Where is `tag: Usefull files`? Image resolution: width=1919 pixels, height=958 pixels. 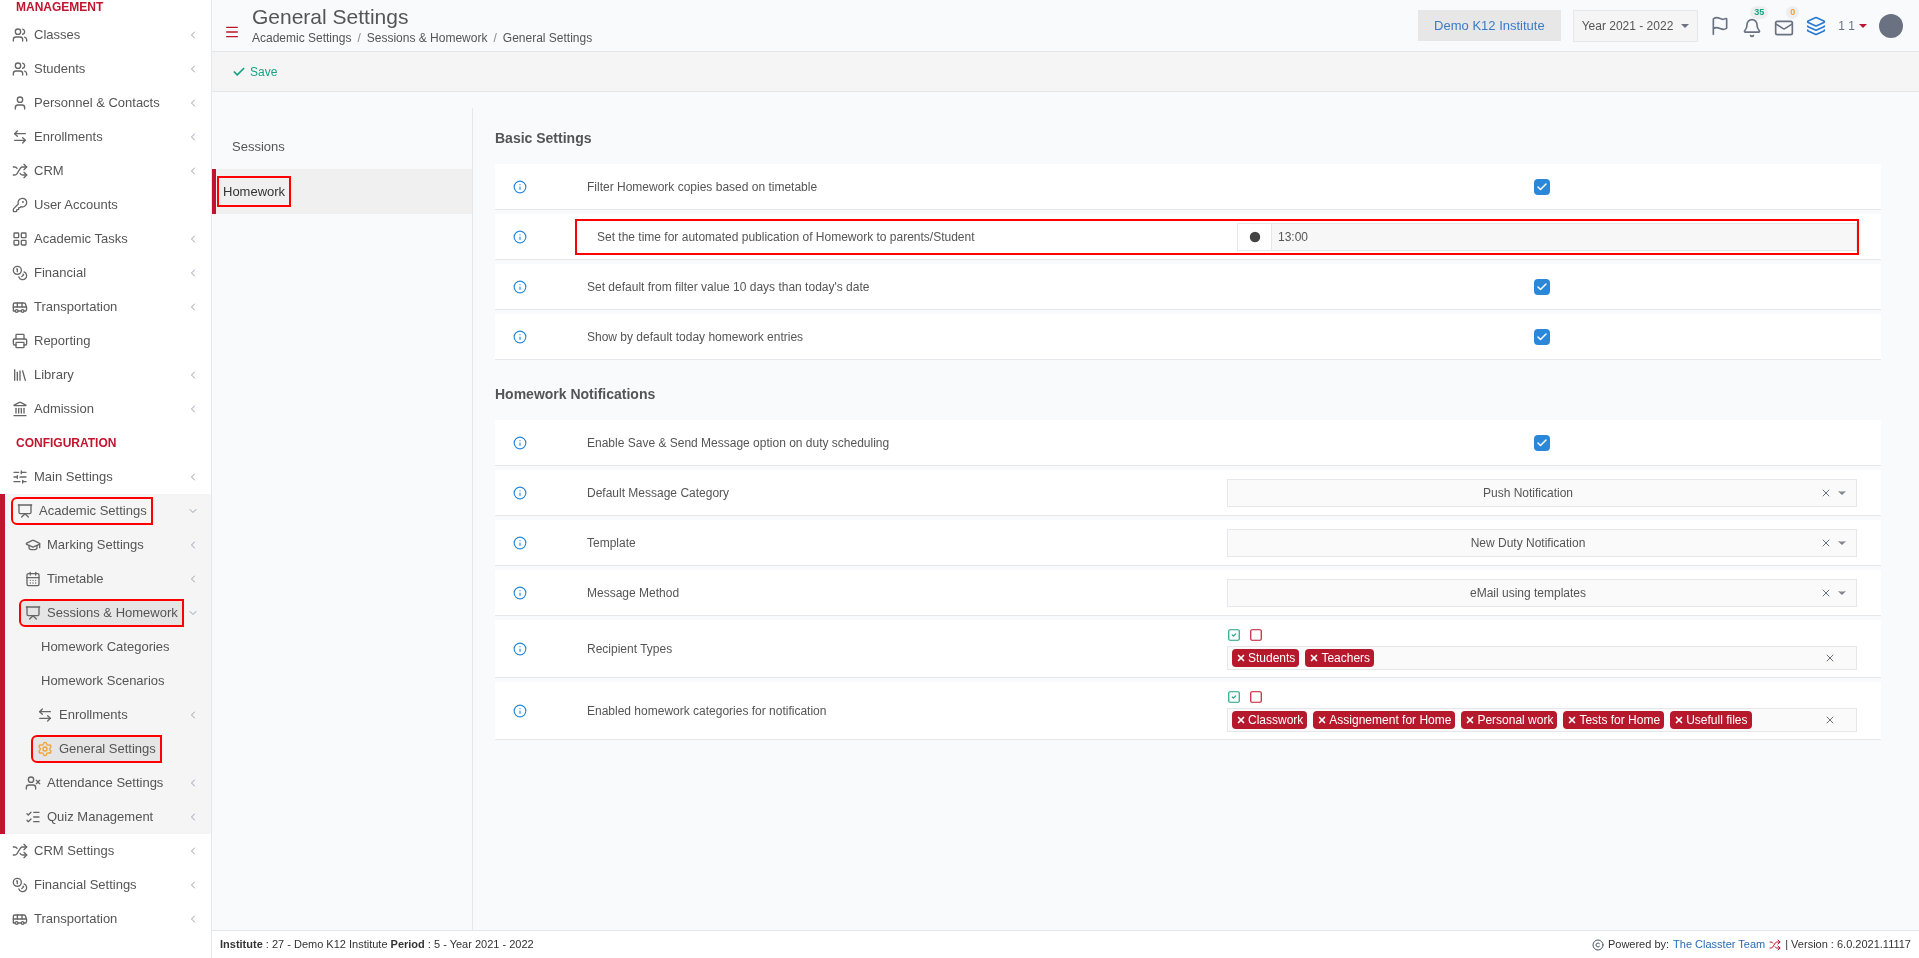
tag: Usefull files is located at coordinates (1711, 719).